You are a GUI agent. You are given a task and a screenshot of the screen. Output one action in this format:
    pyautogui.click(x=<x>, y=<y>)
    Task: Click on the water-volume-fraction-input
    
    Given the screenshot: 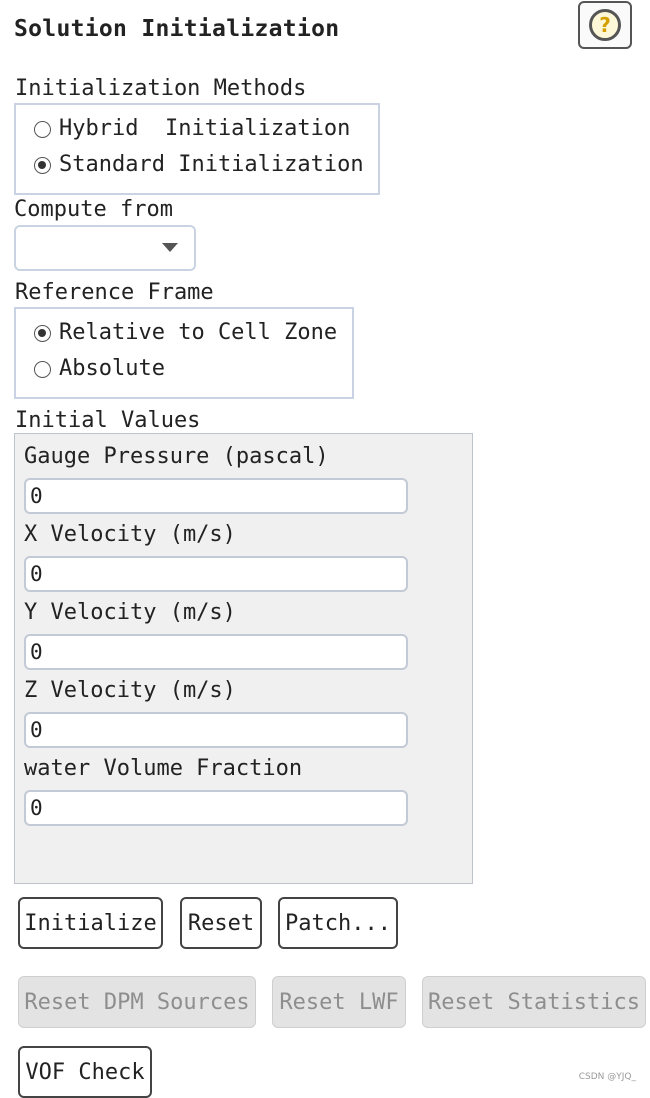 What is the action you would take?
    pyautogui.click(x=216, y=808)
    